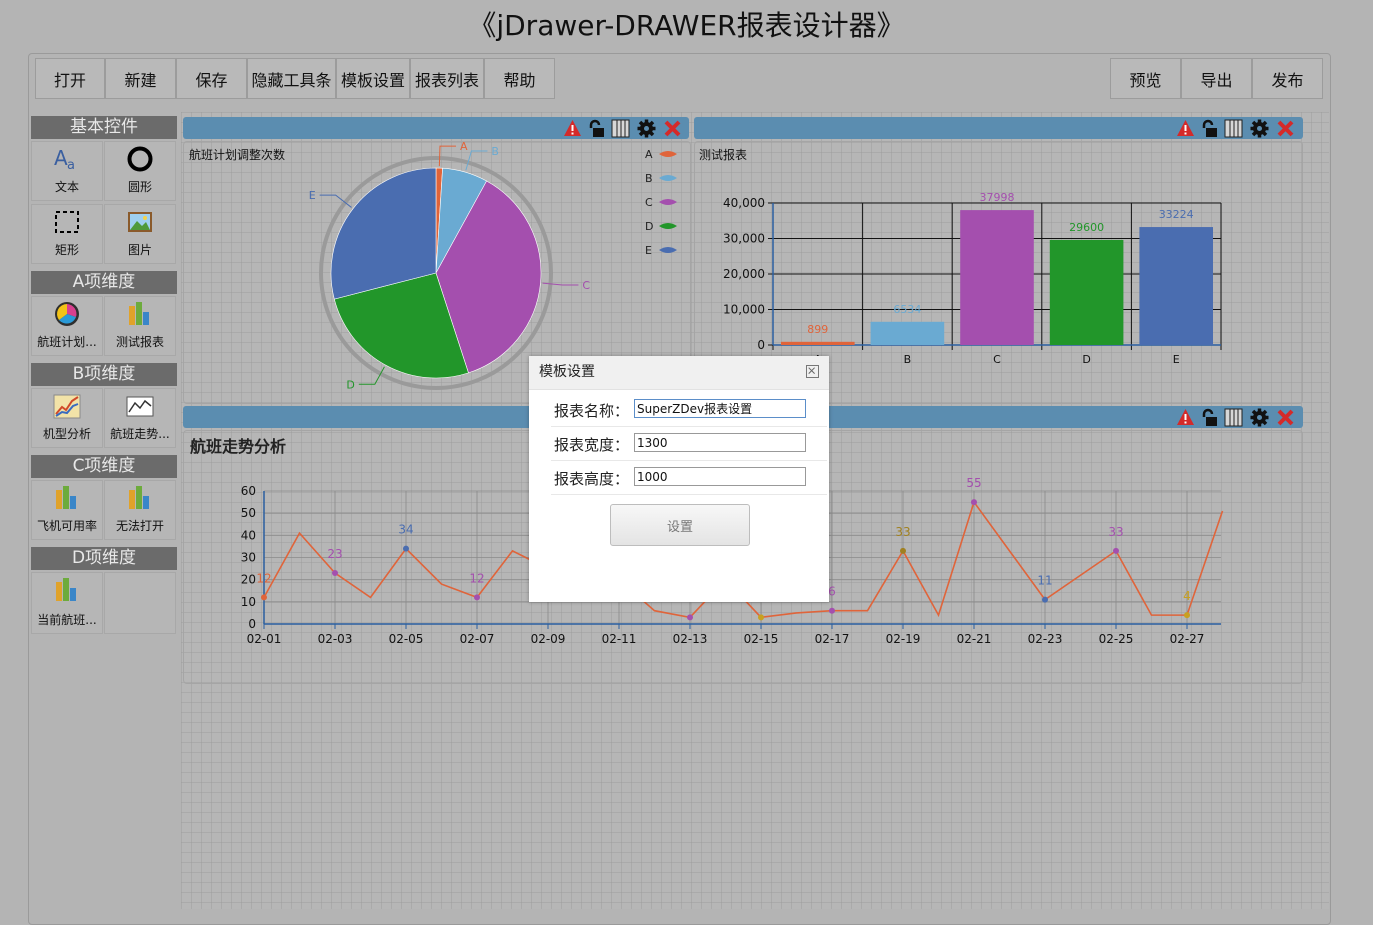  I want to click on pie-panel-header, so click(436, 128).